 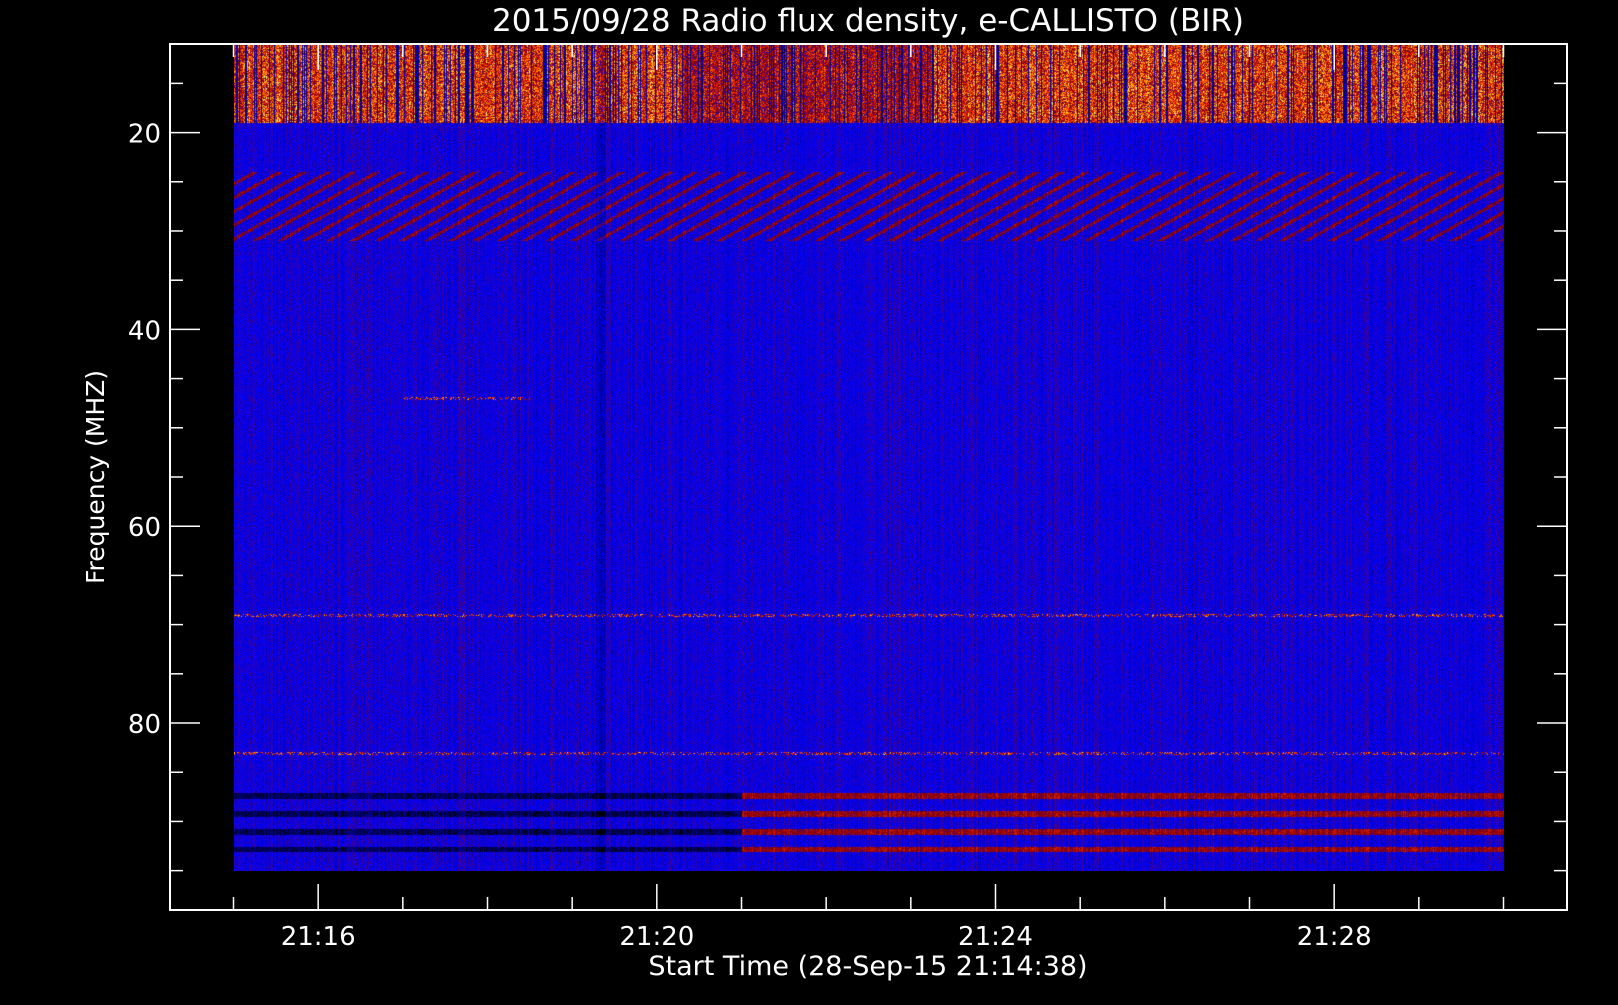 I want to click on x-axis-label: Start Time (28-Sep-15 21:14:38), so click(x=867, y=966).